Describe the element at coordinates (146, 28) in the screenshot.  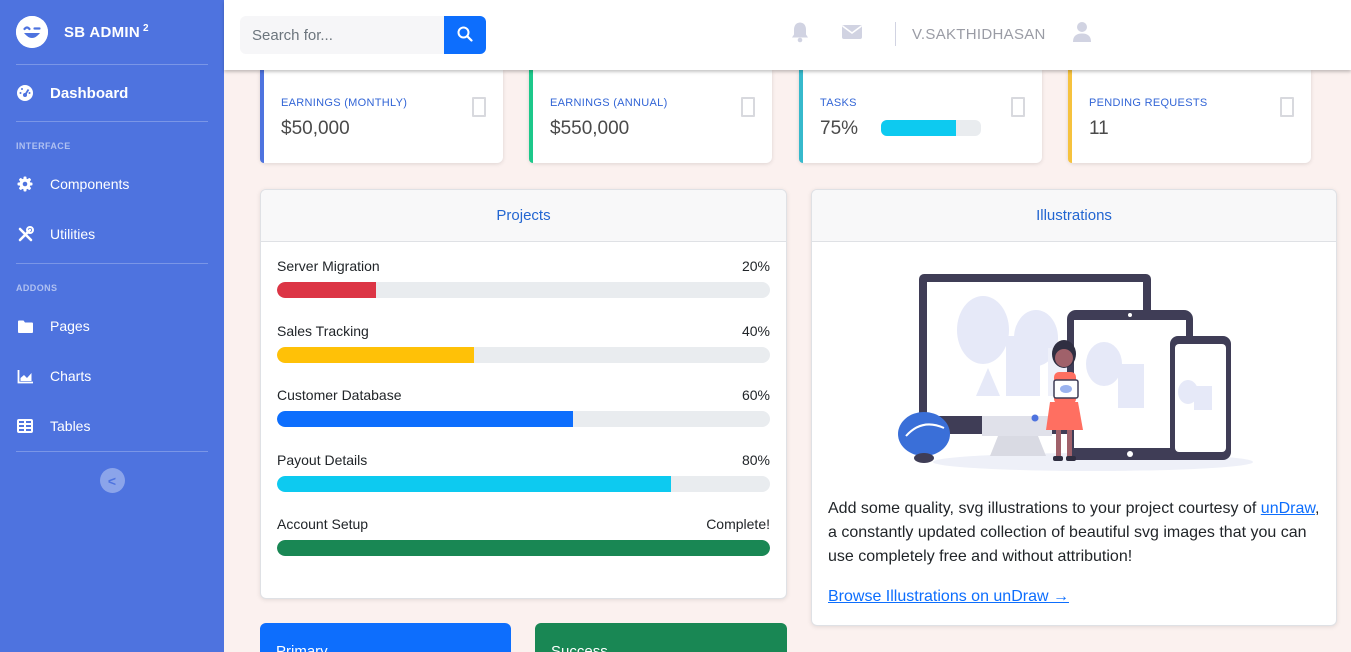
I see `brand-superscript: 2` at that location.